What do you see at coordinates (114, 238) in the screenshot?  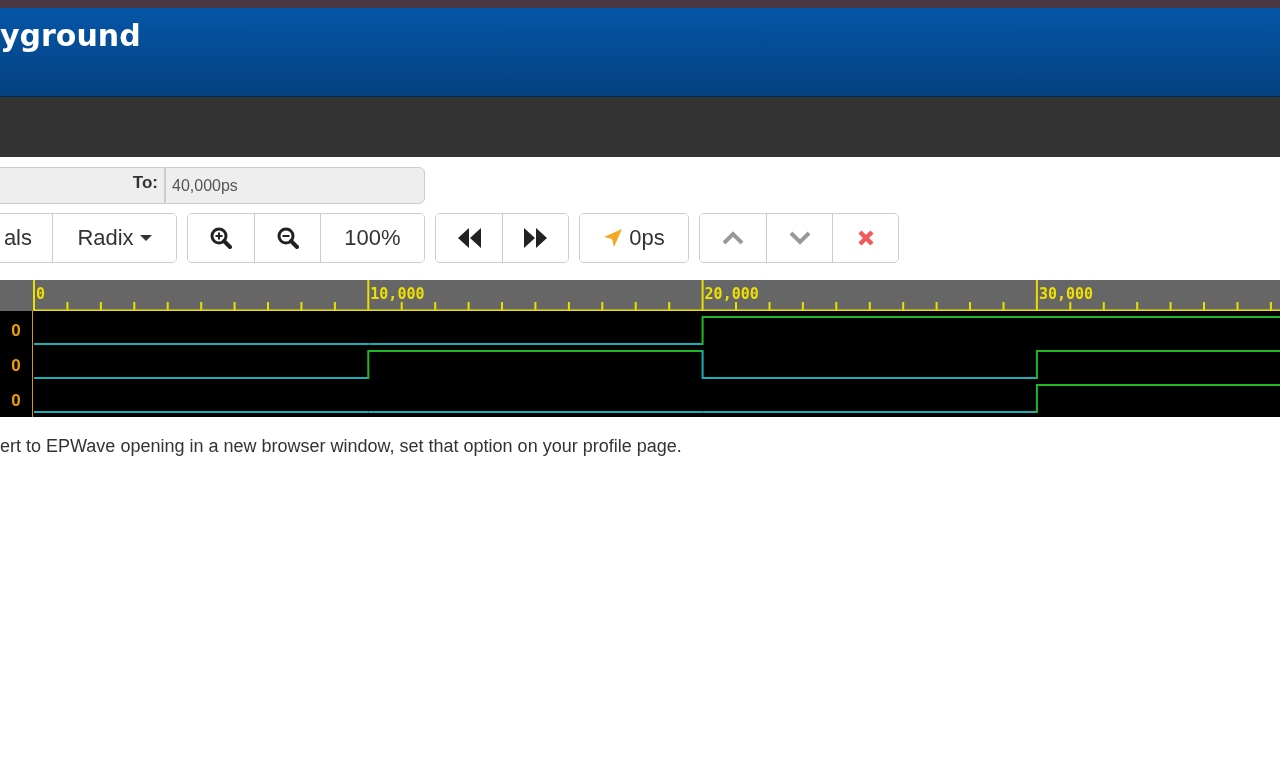 I see `radix-dropdown: Radix` at bounding box center [114, 238].